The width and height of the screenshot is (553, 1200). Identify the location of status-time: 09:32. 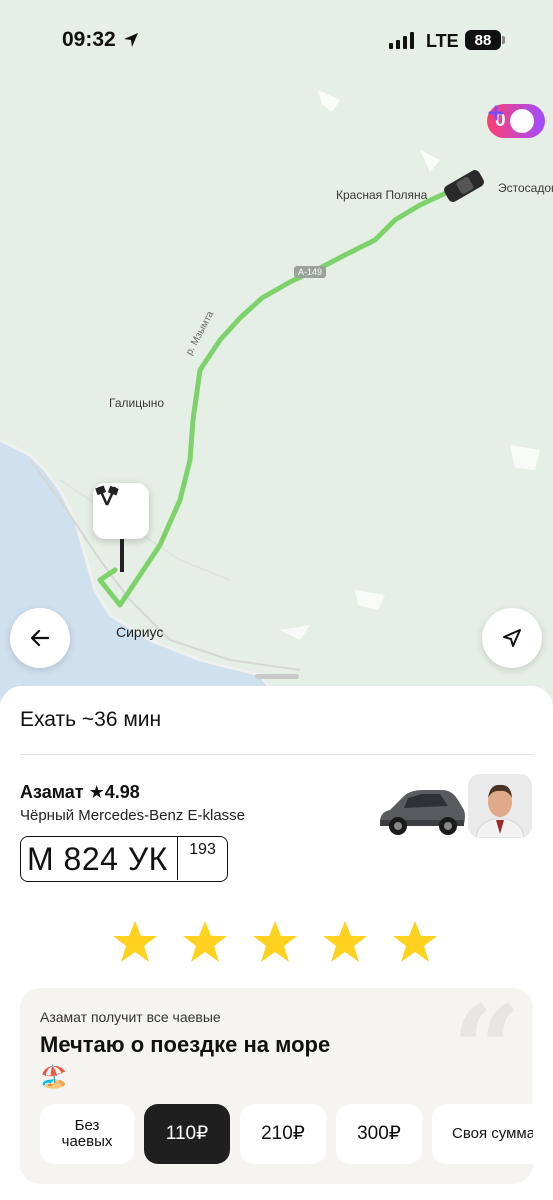
(101, 40).